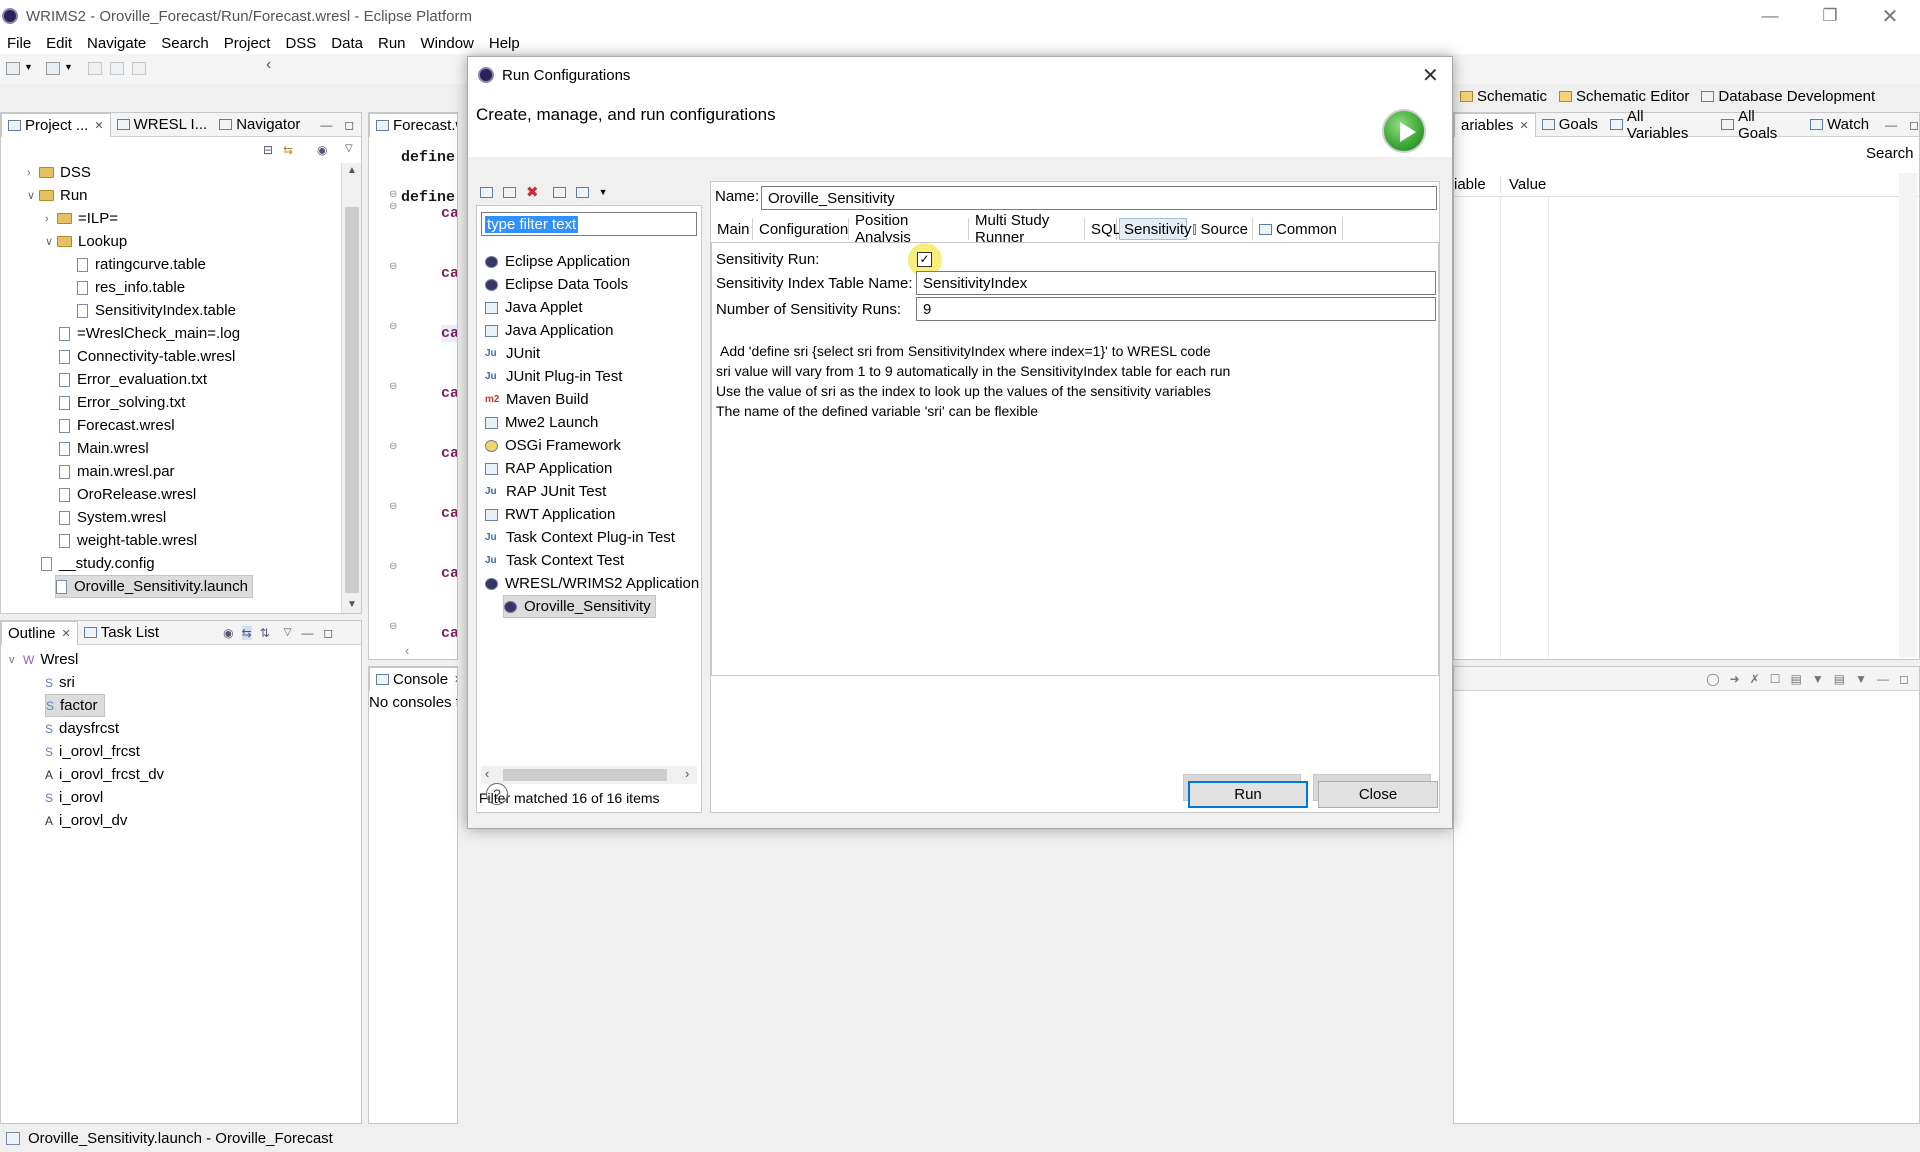 This screenshot has height=1152, width=1920. Describe the element at coordinates (589, 224) in the screenshot. I see `filter-input: type filter text` at that location.